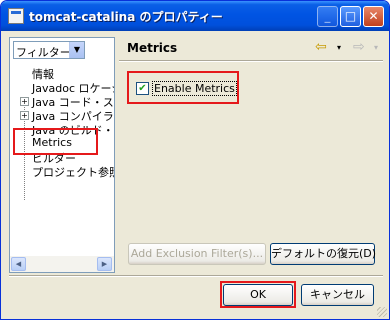  I want to click on enable-metrics-label: Enable Metrics, so click(194, 88).